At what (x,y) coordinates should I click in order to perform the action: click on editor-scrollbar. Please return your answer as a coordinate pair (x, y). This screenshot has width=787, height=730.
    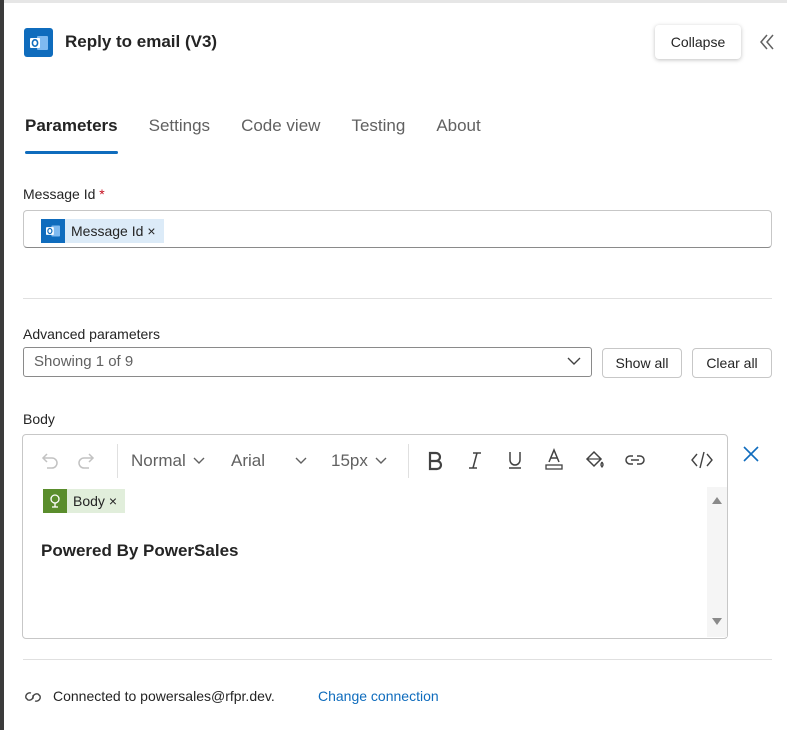
    Looking at the image, I should click on (717, 562).